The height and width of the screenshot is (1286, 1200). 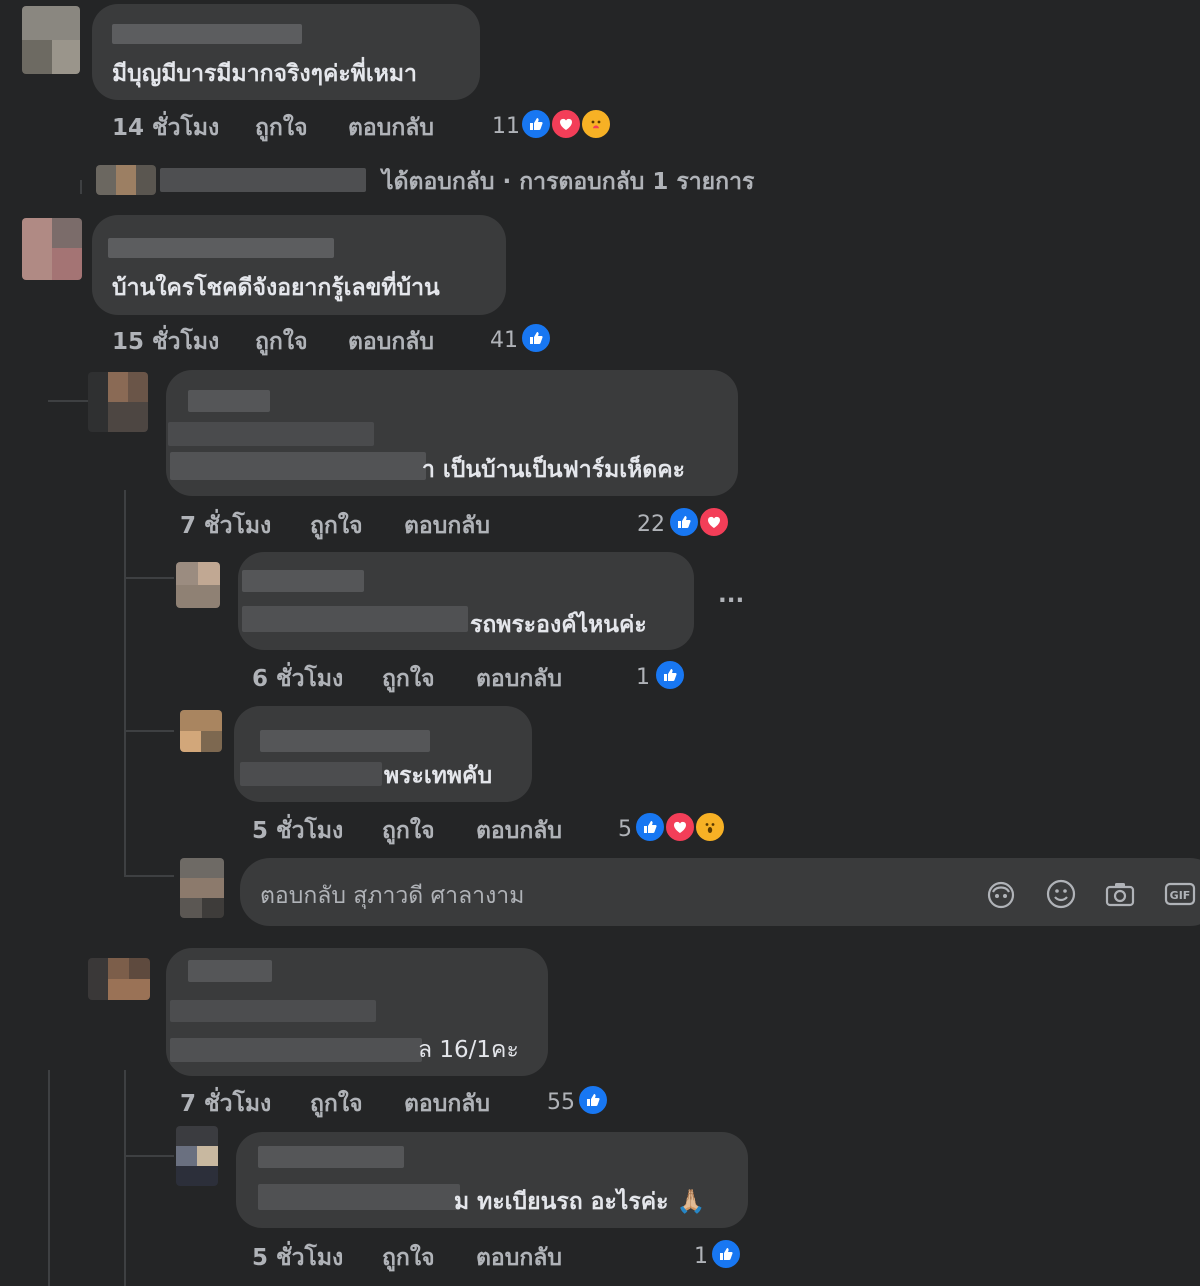 What do you see at coordinates (561, 1102) in the screenshot?
I see `reaction-count: 55` at bounding box center [561, 1102].